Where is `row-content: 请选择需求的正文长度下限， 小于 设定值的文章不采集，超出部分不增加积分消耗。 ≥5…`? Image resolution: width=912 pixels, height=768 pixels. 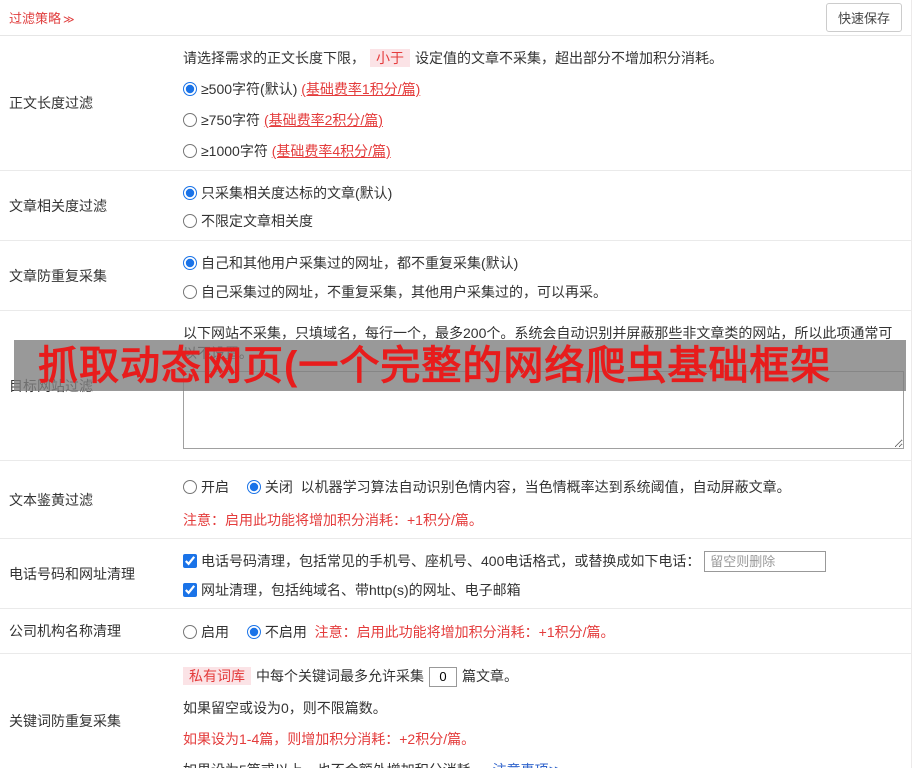
row-content: 请选择需求的正文长度下限， 小于 设定值的文章不采集，超出部分不增加积分消耗。 ≥5… is located at coordinates (547, 103).